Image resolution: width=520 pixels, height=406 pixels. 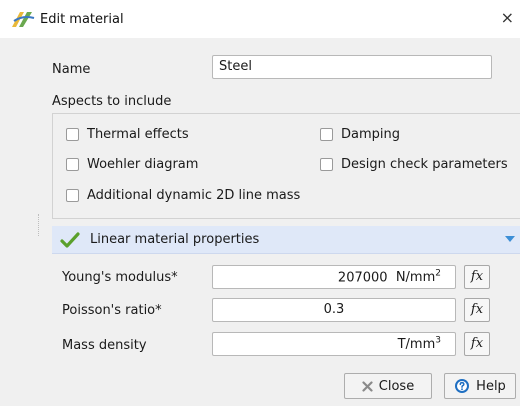 What do you see at coordinates (104, 345) in the screenshot?
I see `mass-density-label: Mass density` at bounding box center [104, 345].